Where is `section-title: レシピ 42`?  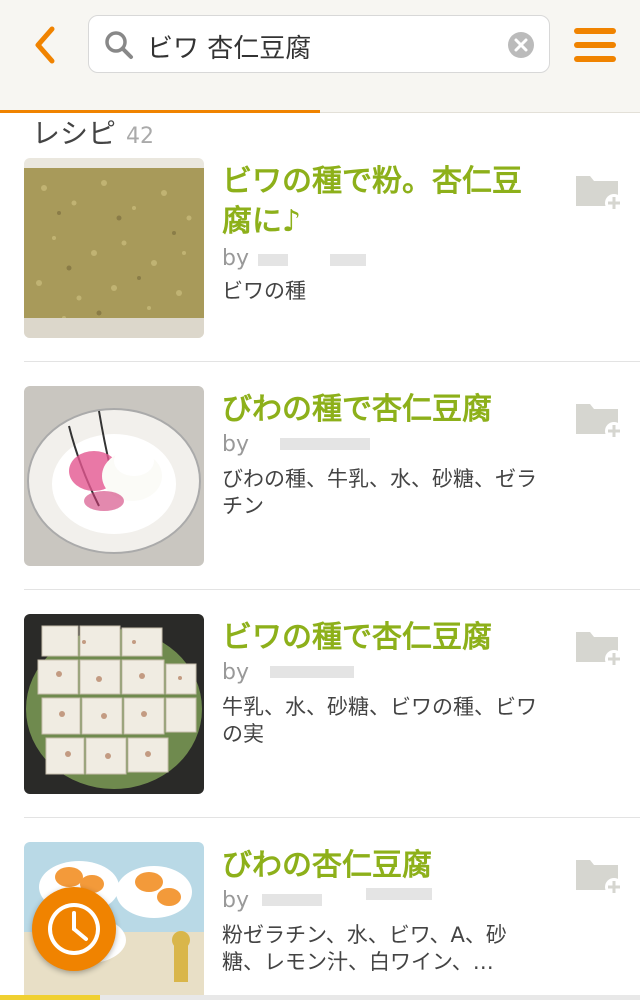
section-title: レシピ 42 is located at coordinates (93, 132).